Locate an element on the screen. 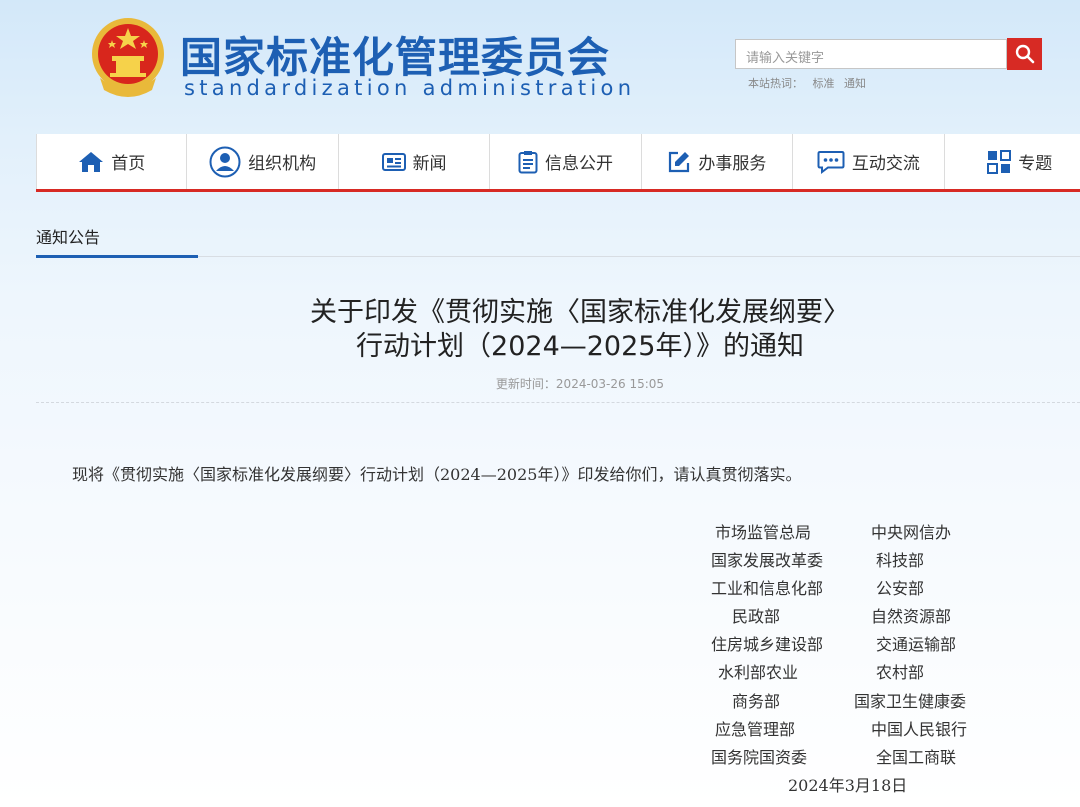  site-name-en: standardization administration is located at coordinates (410, 88).